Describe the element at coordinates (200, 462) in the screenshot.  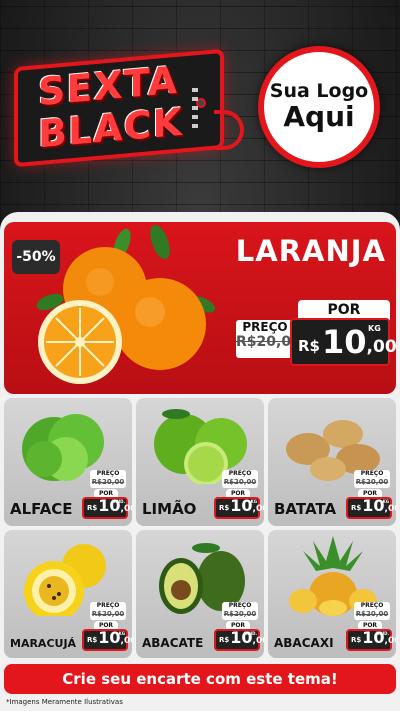
I see `product-card: LIMÃOPREÇOR$20,00PORR$10,00KG` at that location.